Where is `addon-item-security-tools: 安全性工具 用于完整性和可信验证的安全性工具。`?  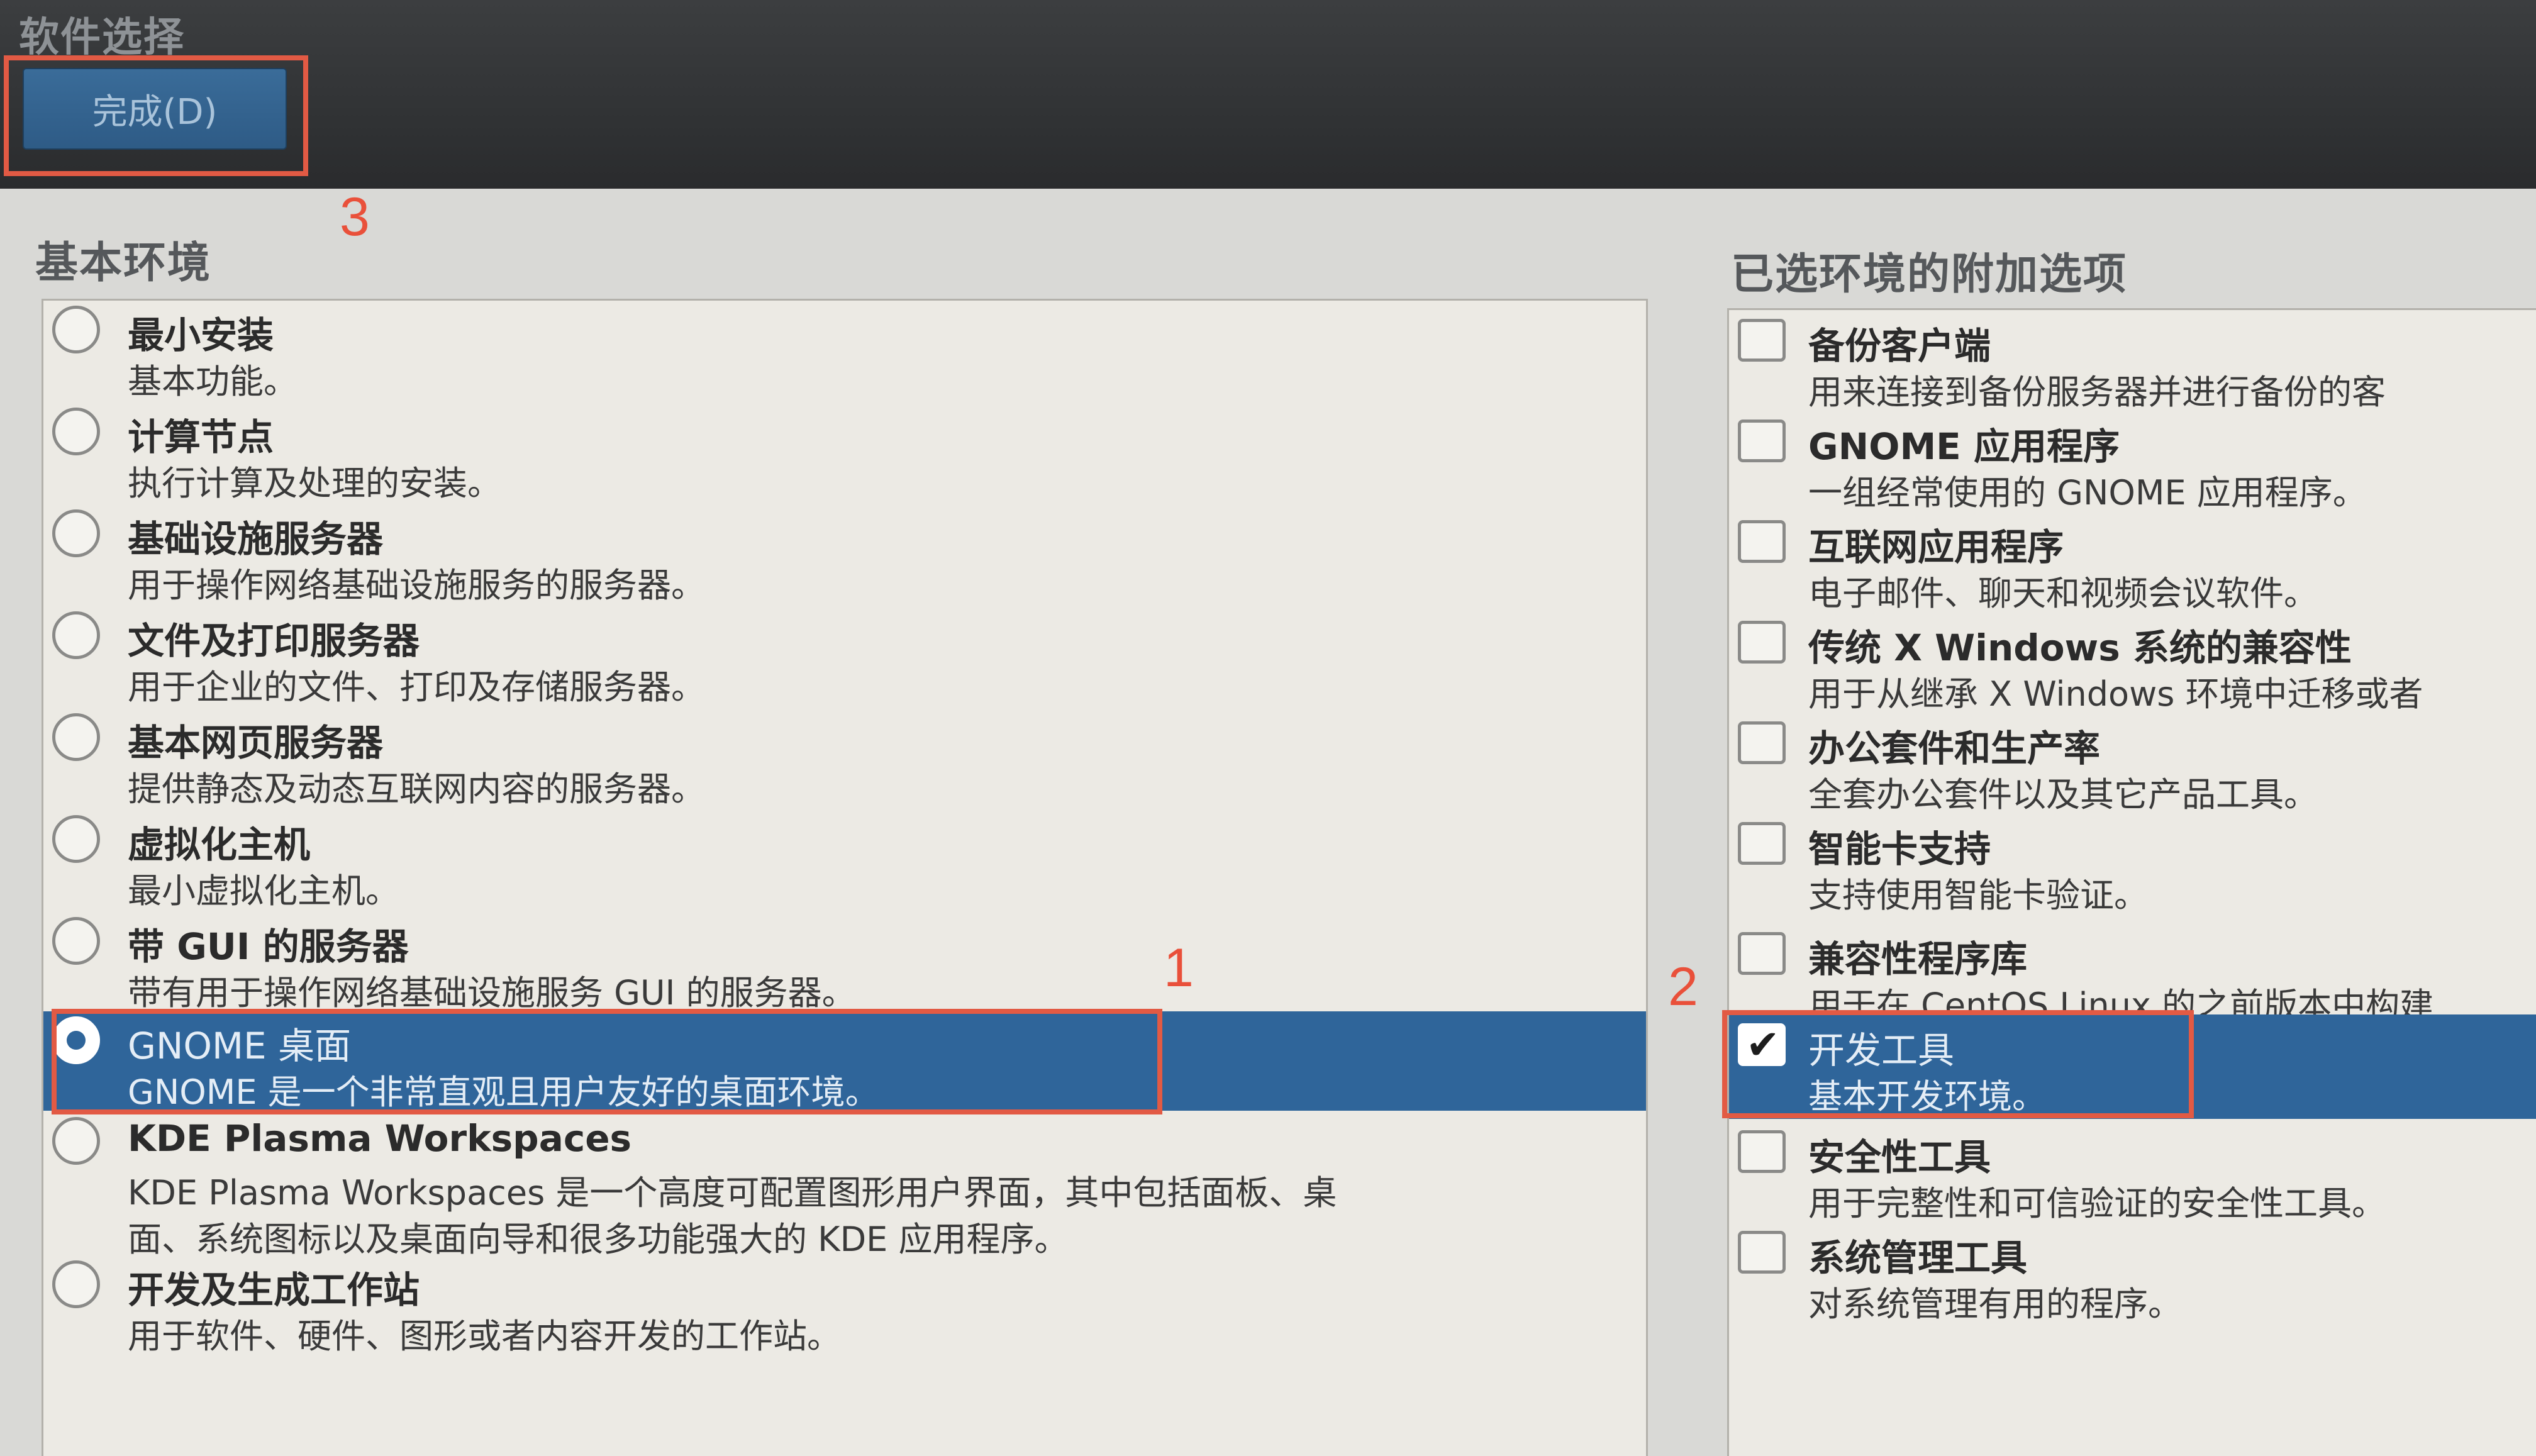 addon-item-security-tools: 安全性工具 用于完整性和可信验证的安全性工具。 is located at coordinates (2132, 1172).